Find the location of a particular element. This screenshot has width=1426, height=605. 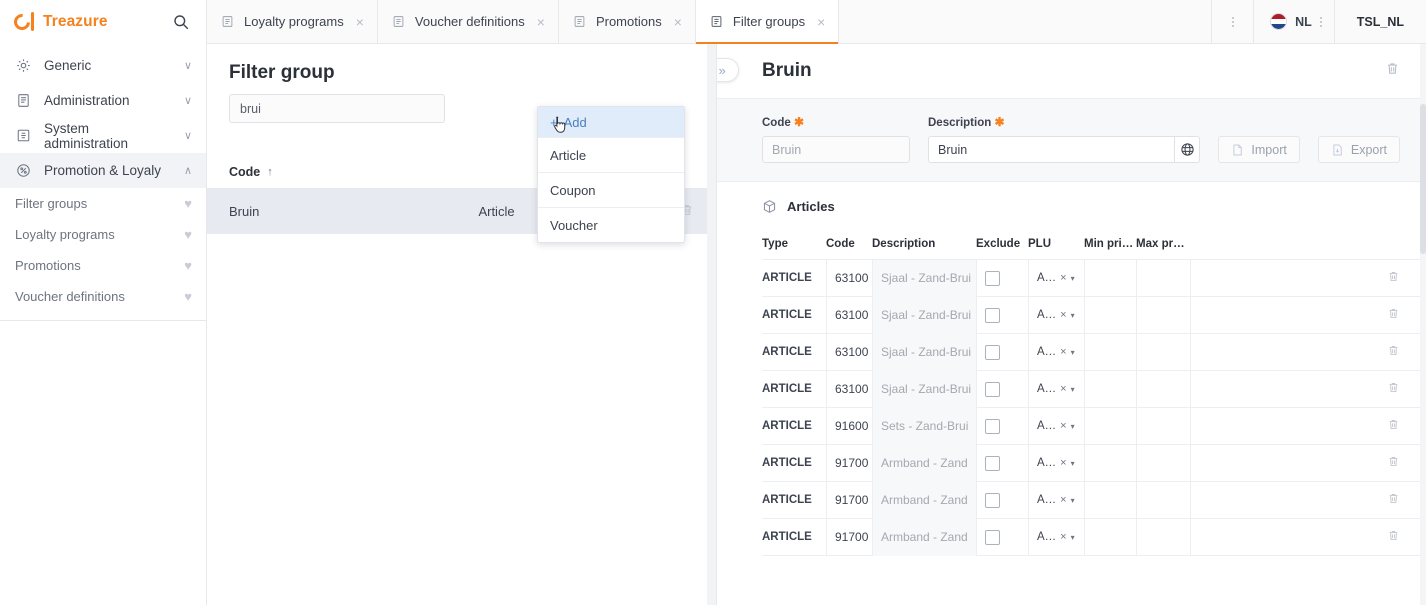

tab-filter-groups: Filter groups × is located at coordinates (767, 22).